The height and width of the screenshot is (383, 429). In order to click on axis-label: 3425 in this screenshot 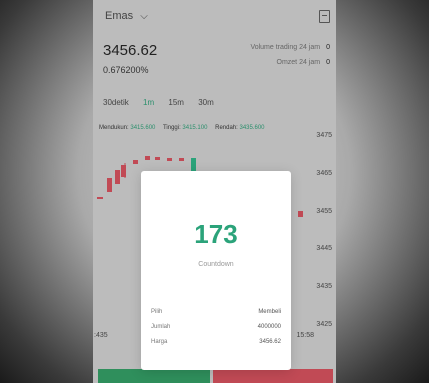, I will do `click(324, 324)`.